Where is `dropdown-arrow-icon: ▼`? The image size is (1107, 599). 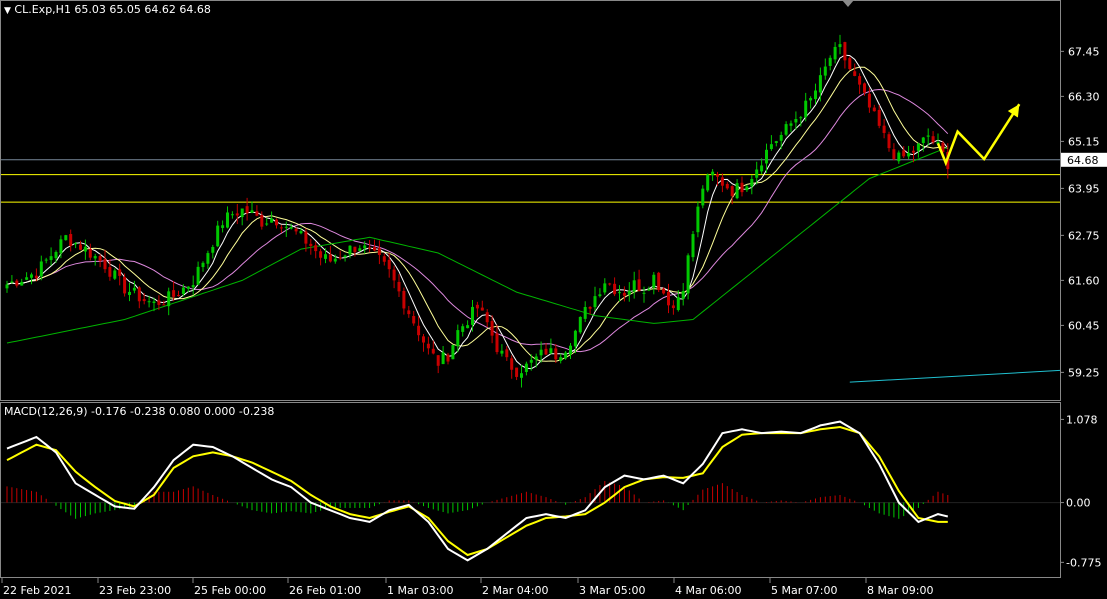 dropdown-arrow-icon: ▼ is located at coordinates (7, 11).